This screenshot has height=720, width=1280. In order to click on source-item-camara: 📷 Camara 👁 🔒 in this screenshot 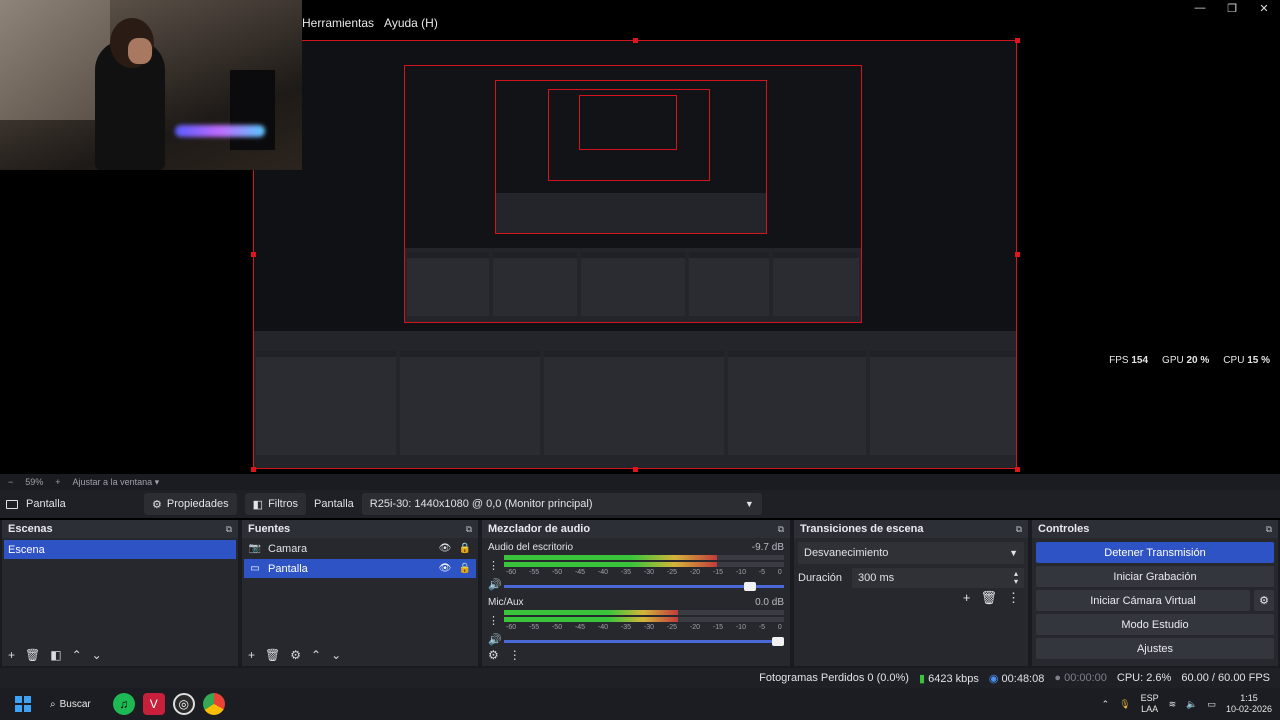, I will do `click(360, 548)`.